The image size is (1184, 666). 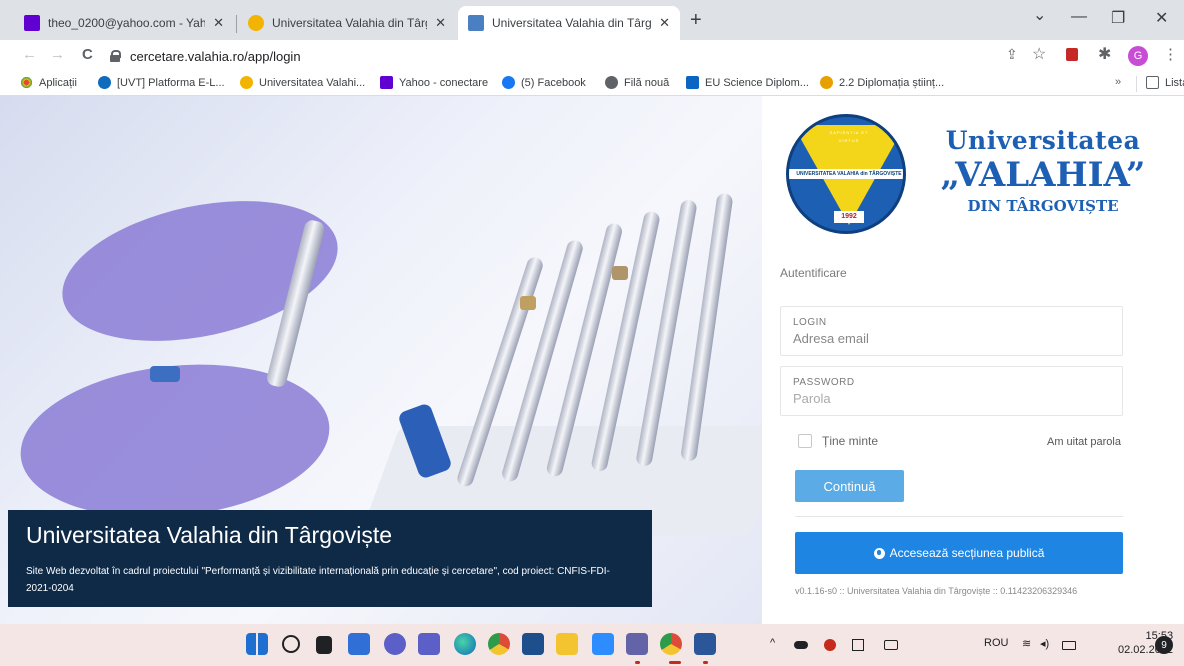 I want to click on section-divider, so click(x=959, y=516).